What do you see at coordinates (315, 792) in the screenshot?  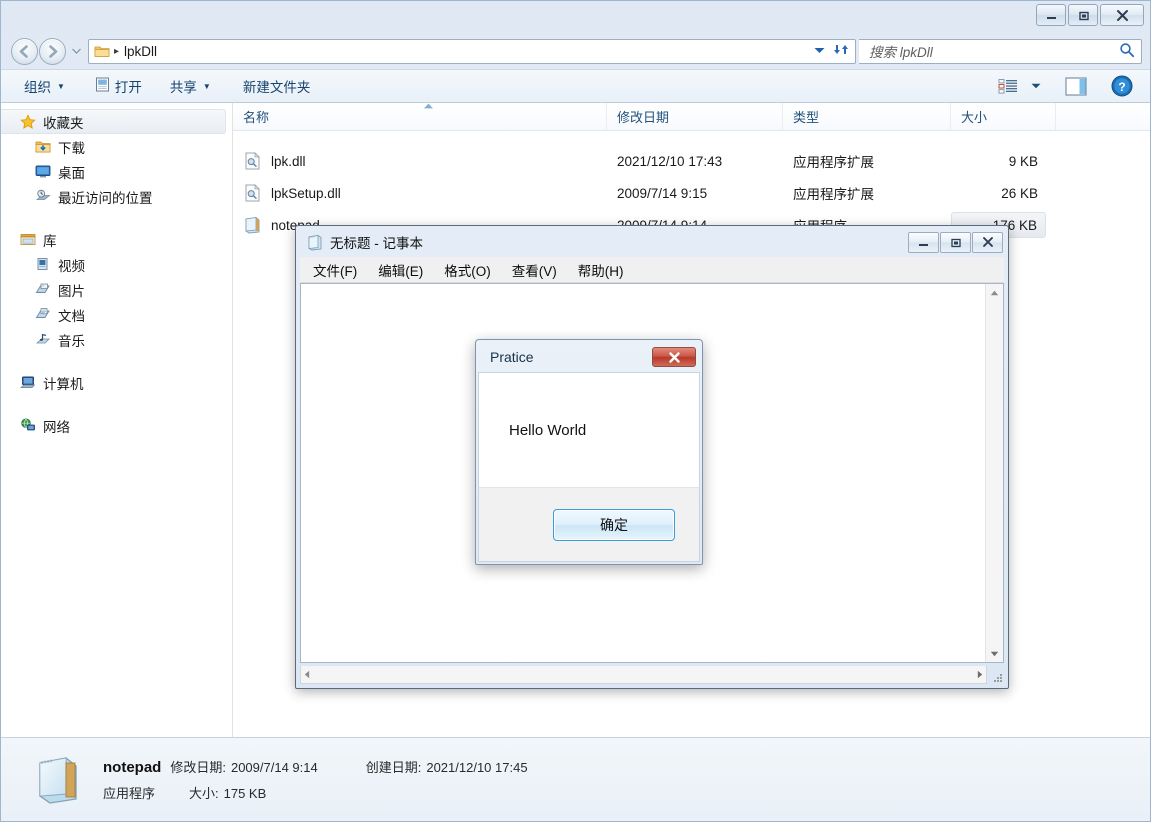 I see `details-line-2: 应用程序 大小: 175 KB` at bounding box center [315, 792].